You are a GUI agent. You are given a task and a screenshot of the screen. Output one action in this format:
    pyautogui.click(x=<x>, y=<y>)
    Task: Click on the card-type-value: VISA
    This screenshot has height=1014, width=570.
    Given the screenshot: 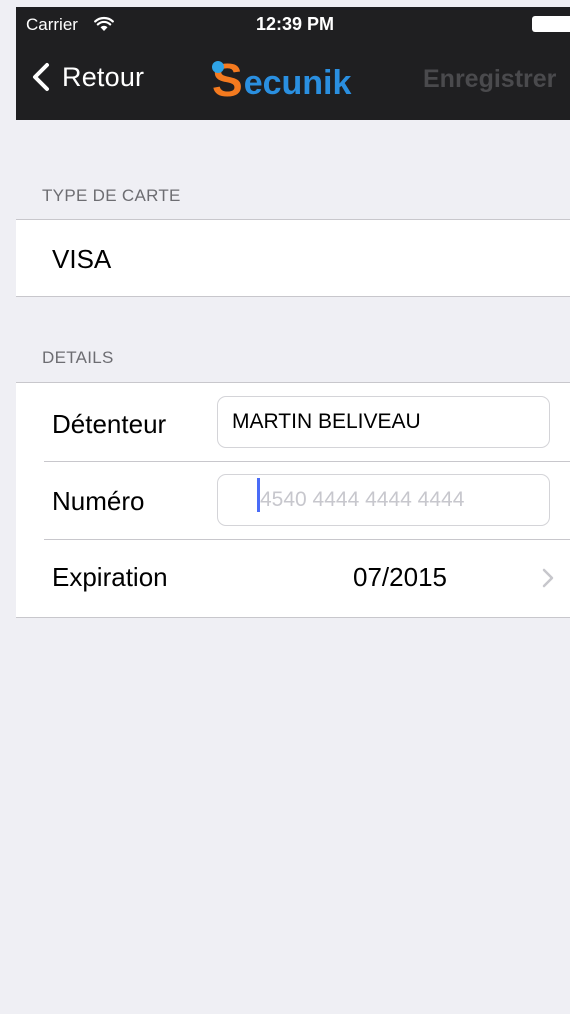 What is the action you would take?
    pyautogui.click(x=82, y=259)
    